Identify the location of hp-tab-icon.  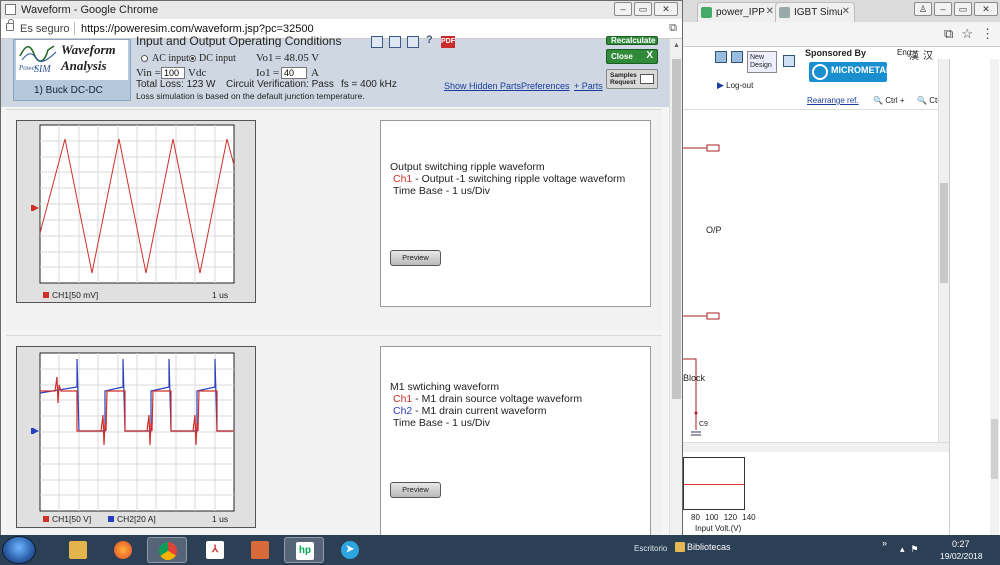
(706, 12).